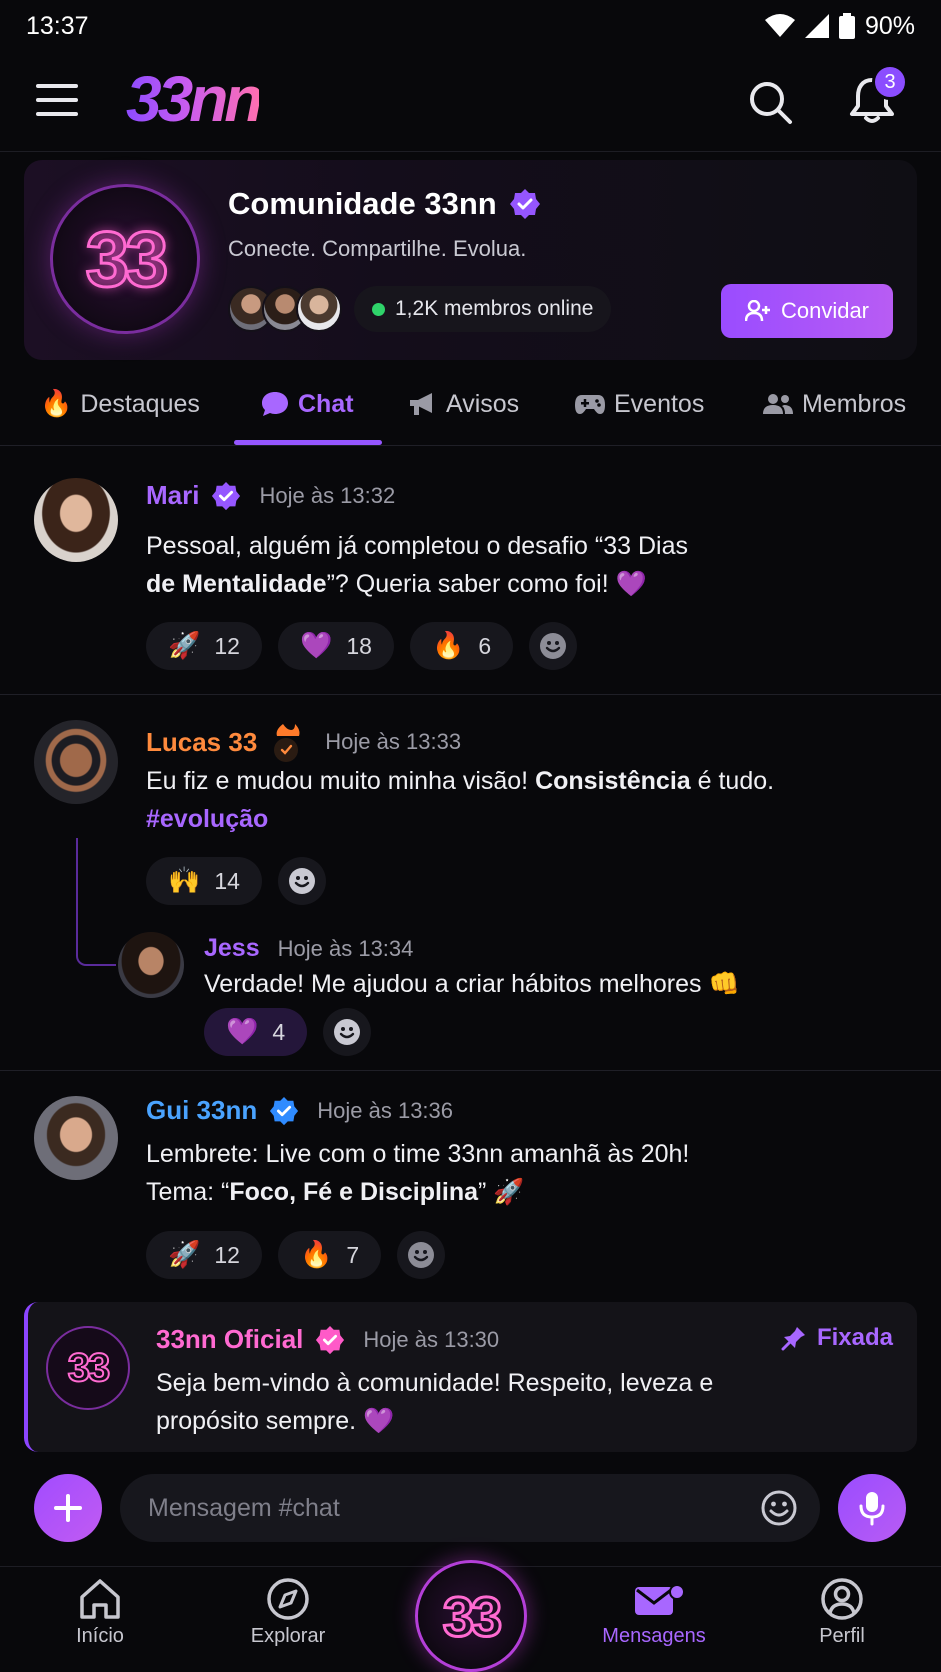  I want to click on signal-icon, so click(816, 26).